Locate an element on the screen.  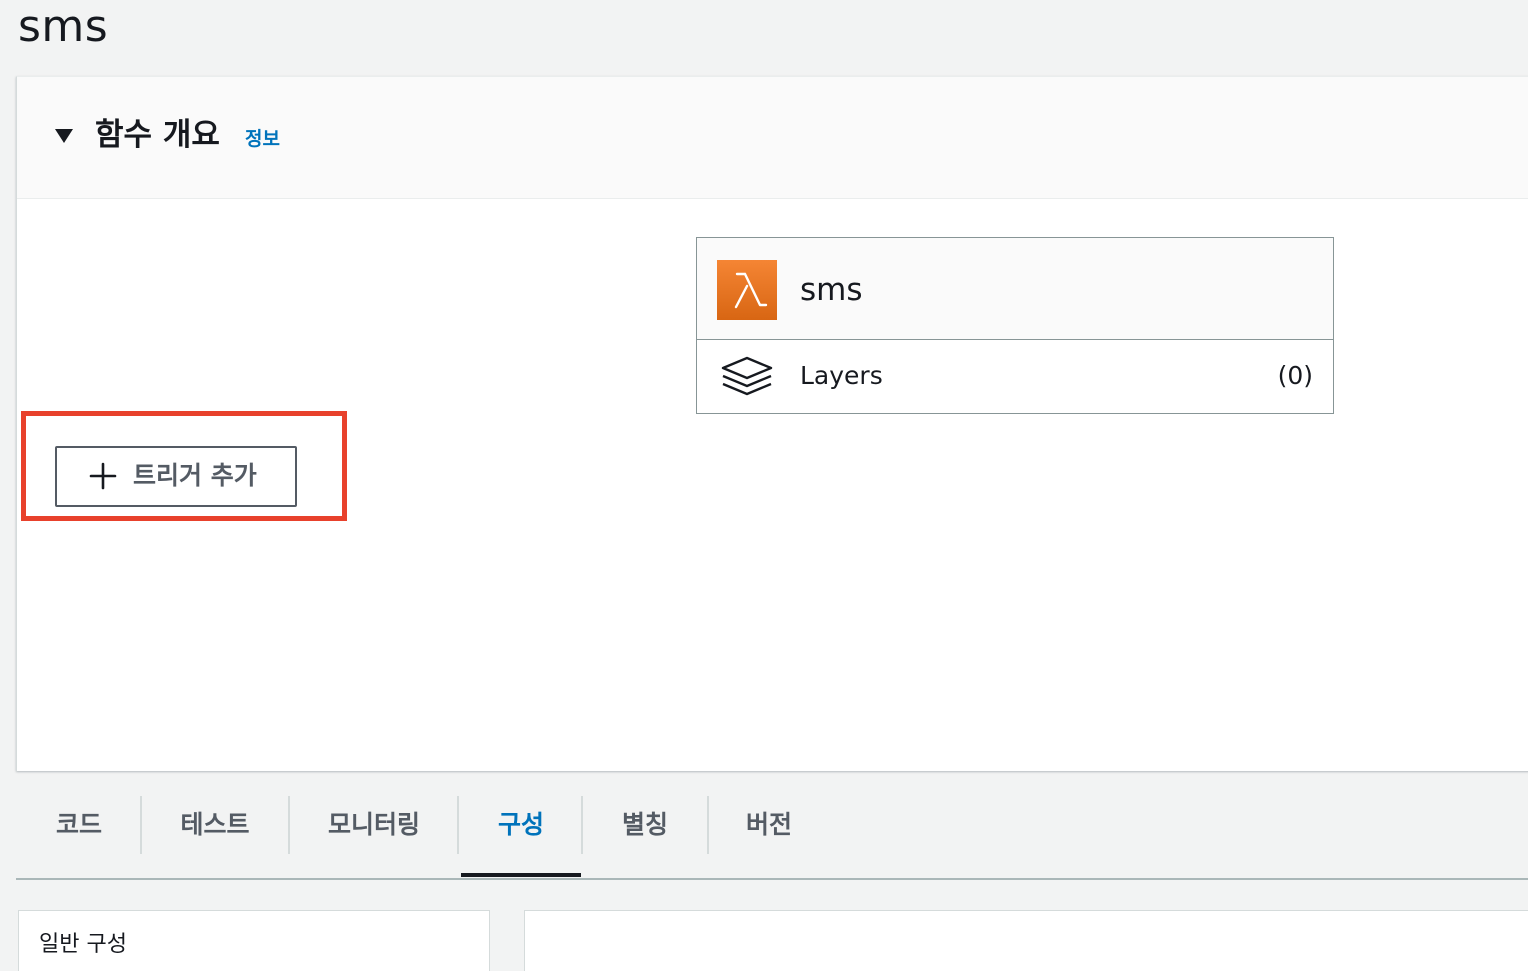
function-row: sms is located at coordinates (1015, 289).